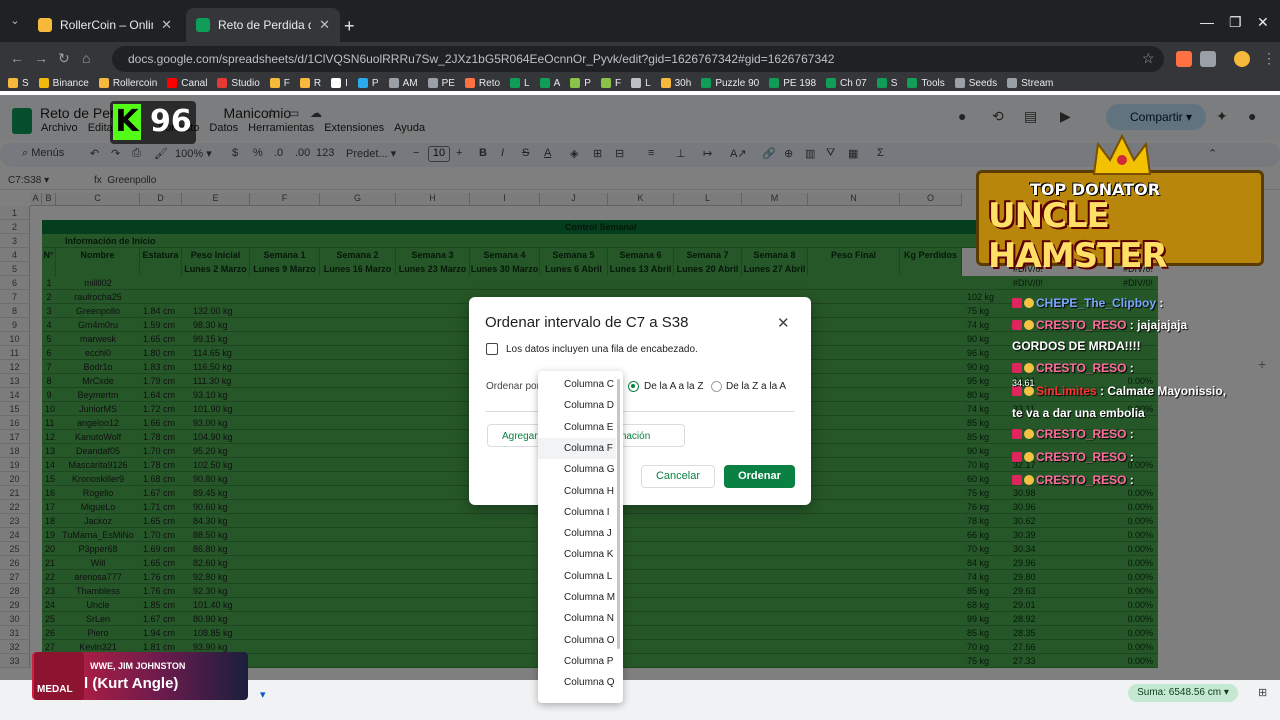 This screenshot has height=720, width=1280. What do you see at coordinates (577, 448) in the screenshot?
I see `dropdown-option: Columna F` at bounding box center [577, 448].